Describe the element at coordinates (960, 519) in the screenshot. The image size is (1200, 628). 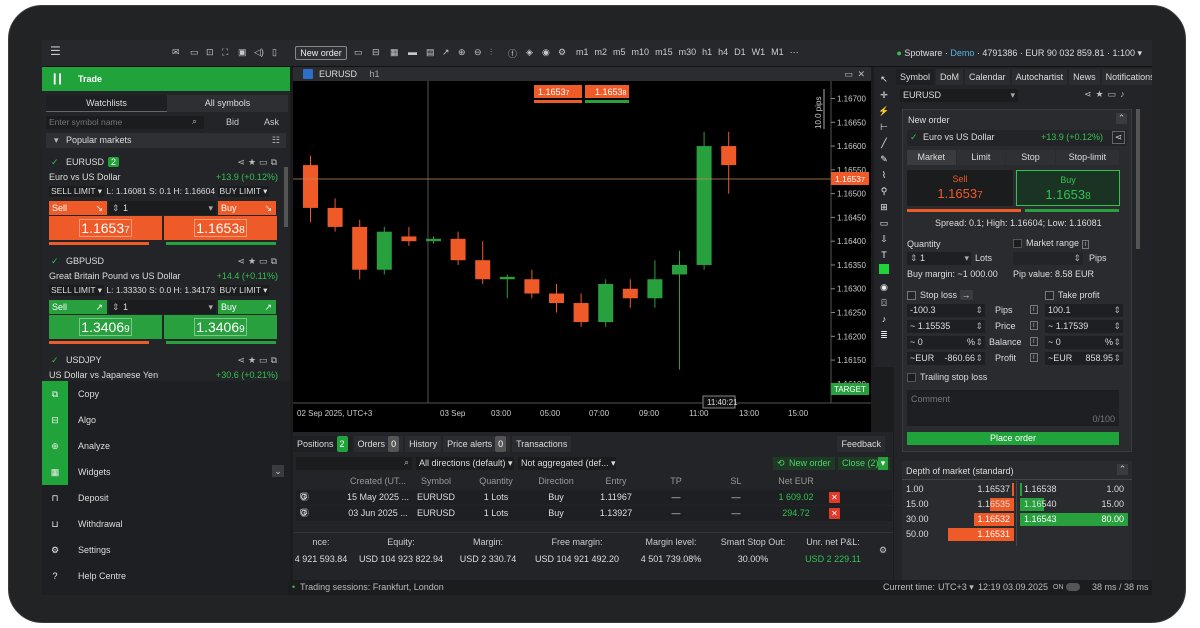
I see `dom-sell-row: 30.00 1.16532` at that location.